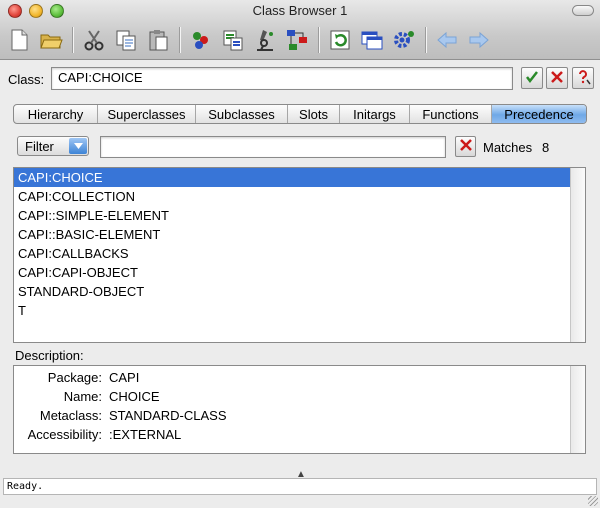  Describe the element at coordinates (292, 177) in the screenshot. I see `list-item: CAPI:CHOICE` at that location.